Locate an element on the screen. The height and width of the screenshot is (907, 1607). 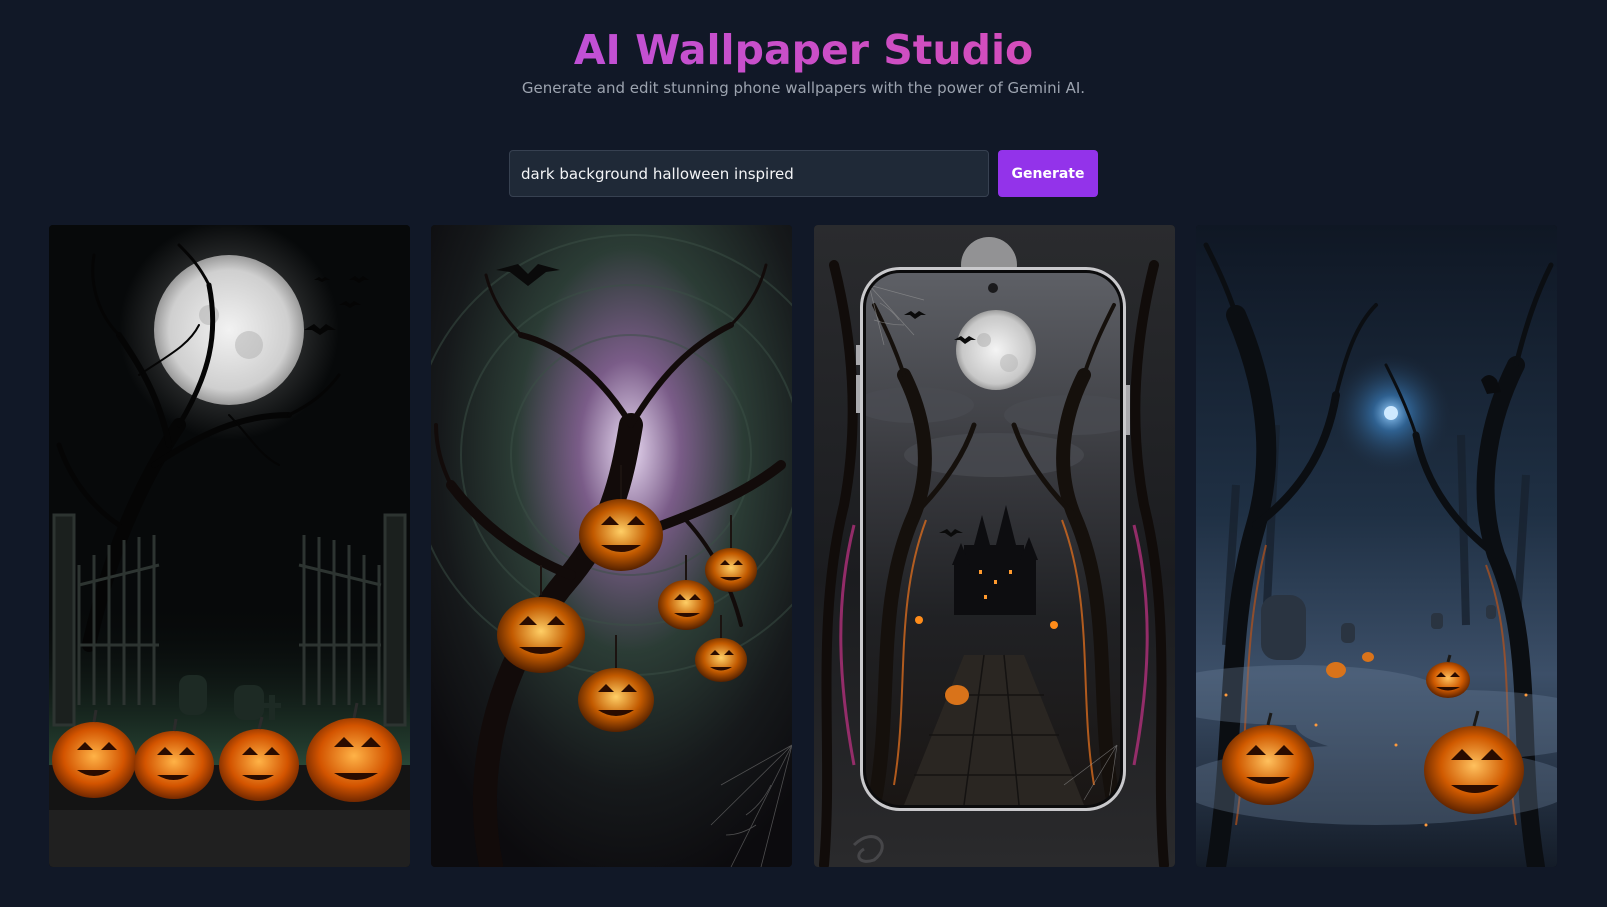
prompt-input is located at coordinates (749, 173).